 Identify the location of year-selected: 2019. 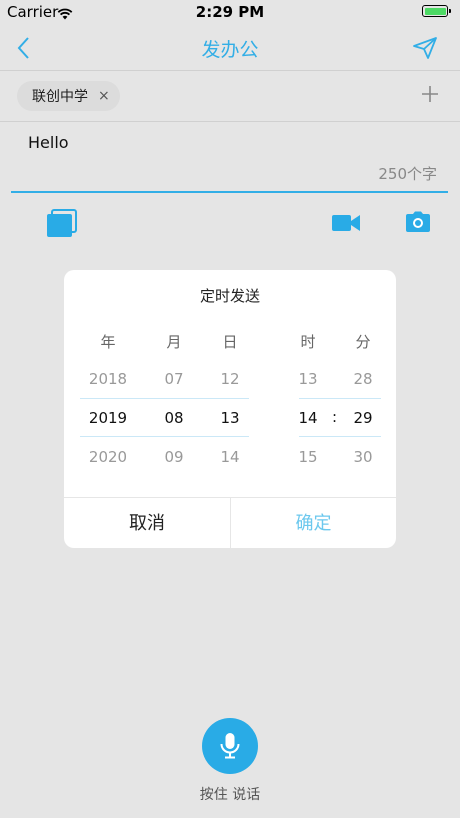
(108, 418).